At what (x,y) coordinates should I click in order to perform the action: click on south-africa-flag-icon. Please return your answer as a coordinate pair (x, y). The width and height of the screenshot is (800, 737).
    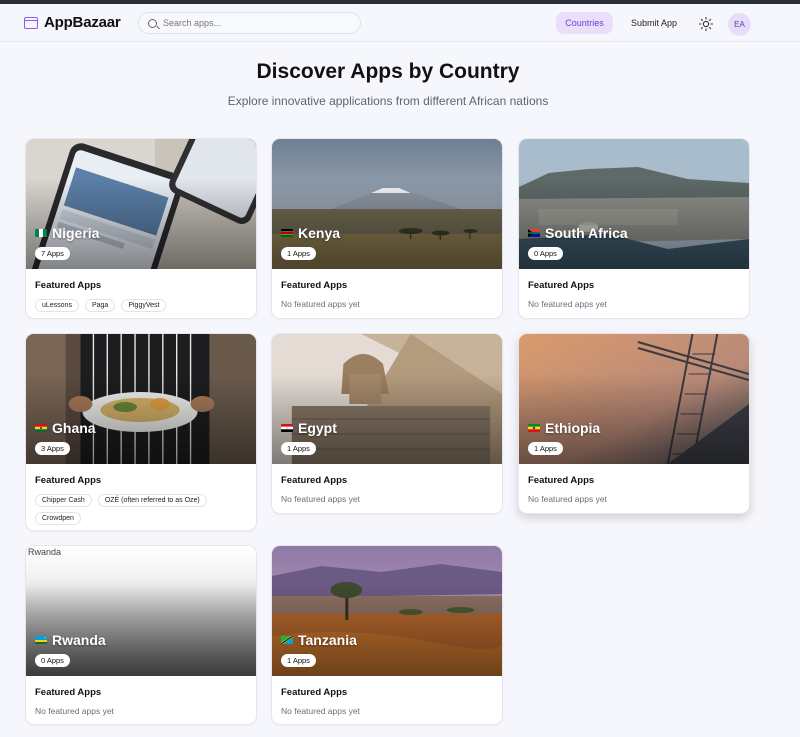
    Looking at the image, I should click on (534, 233).